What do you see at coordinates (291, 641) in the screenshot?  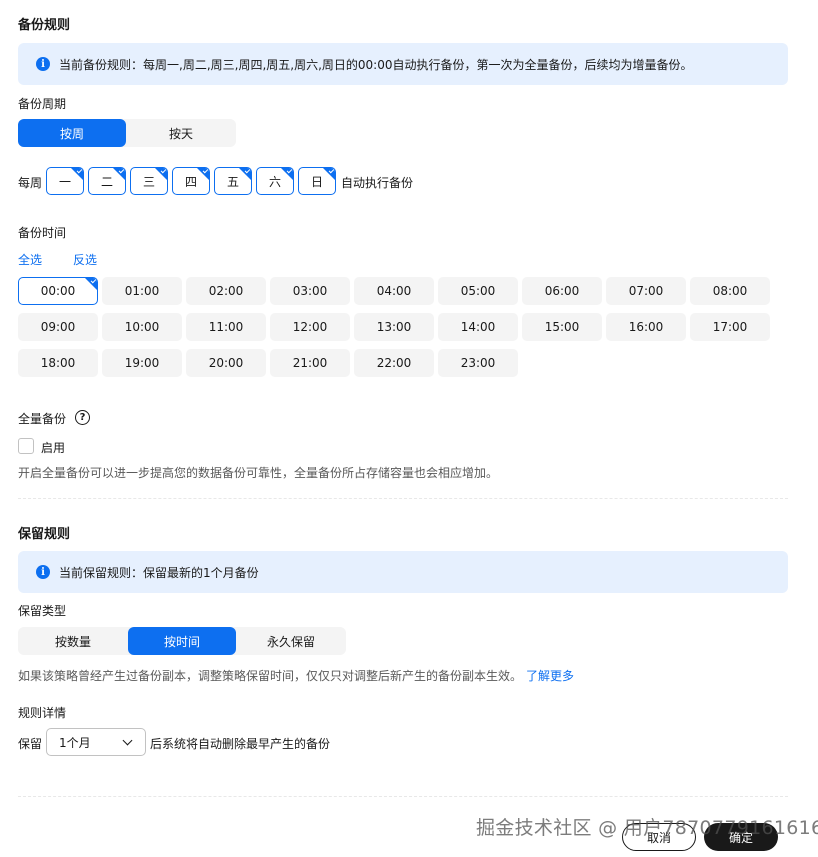 I see `tab-permanent: 永久保留` at bounding box center [291, 641].